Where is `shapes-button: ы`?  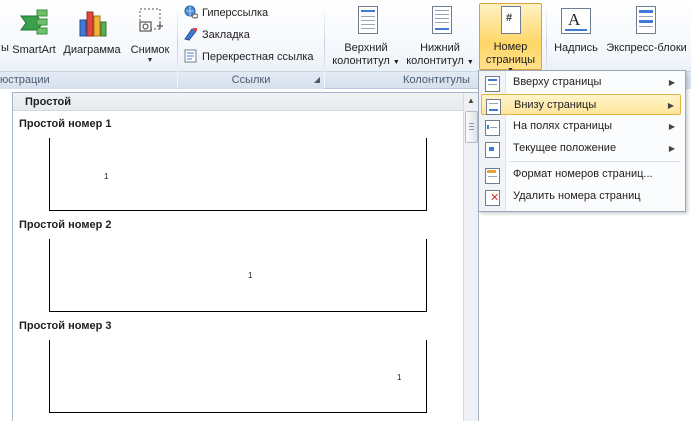 shapes-button: ы is located at coordinates (5, 48).